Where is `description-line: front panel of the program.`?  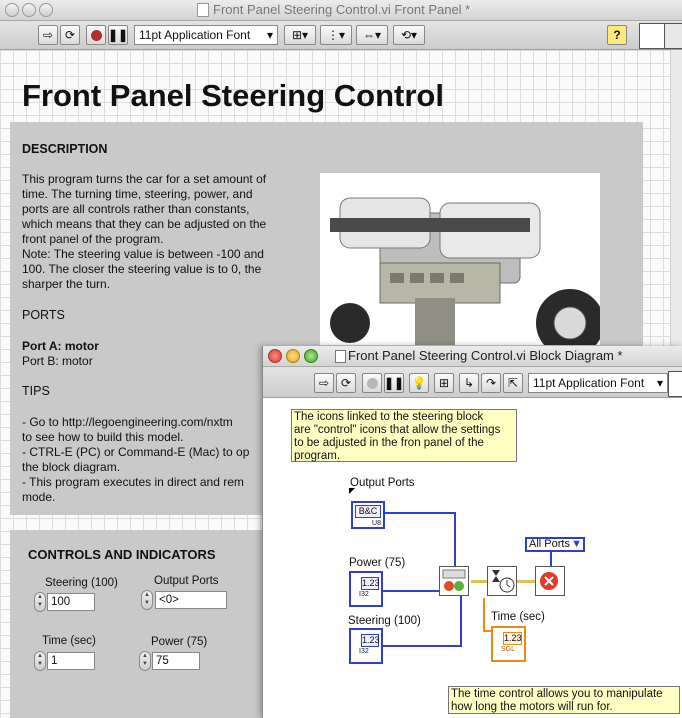
description-line: front panel of the program. is located at coordinates (93, 239).